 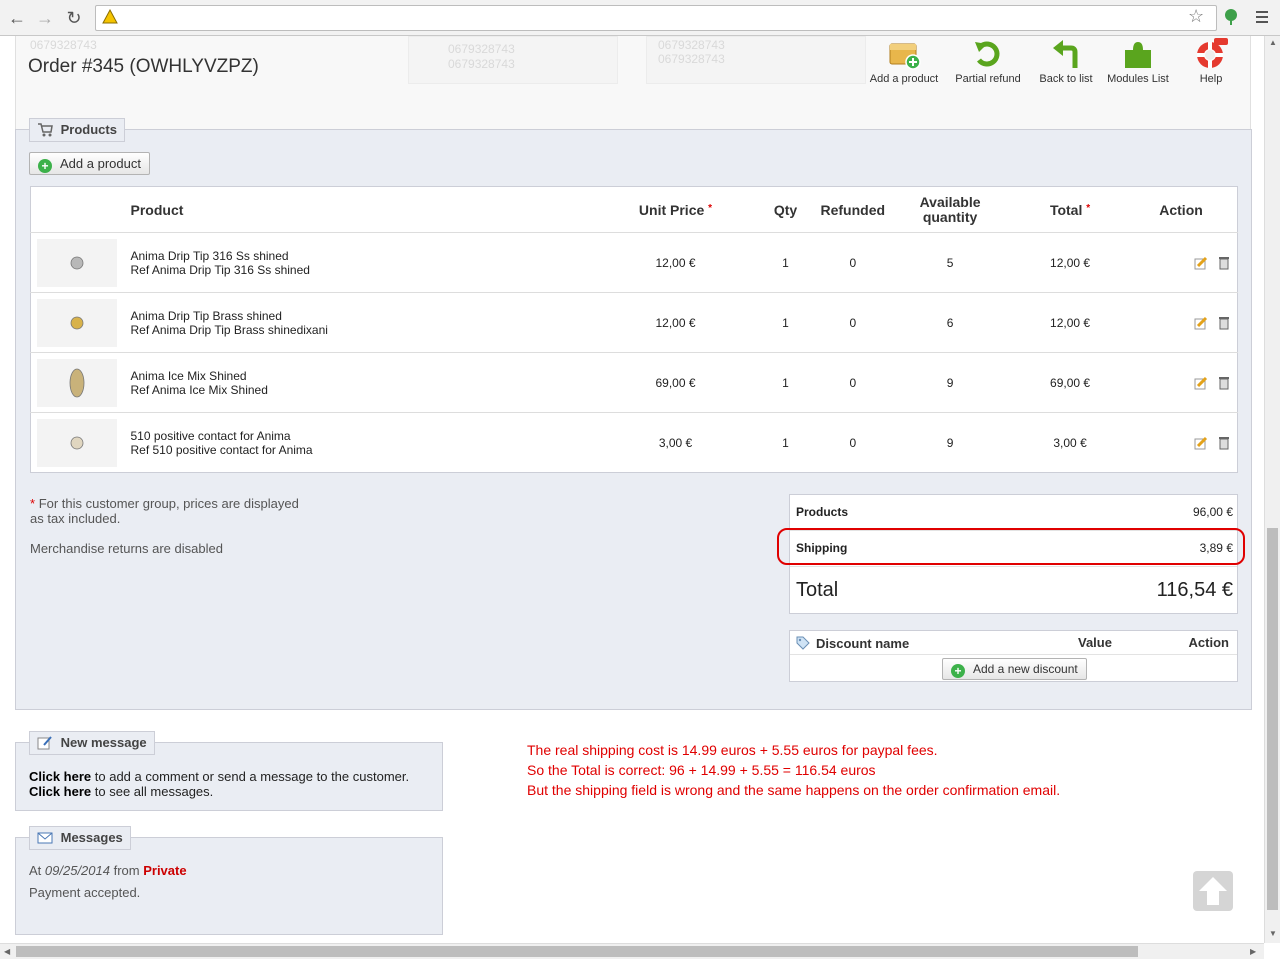 What do you see at coordinates (1138, 55) in the screenshot?
I see `puzzle-icon` at bounding box center [1138, 55].